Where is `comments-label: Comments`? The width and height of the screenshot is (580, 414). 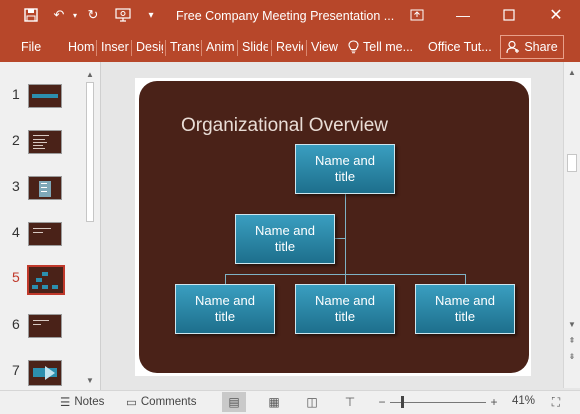 comments-label: Comments is located at coordinates (168, 402).